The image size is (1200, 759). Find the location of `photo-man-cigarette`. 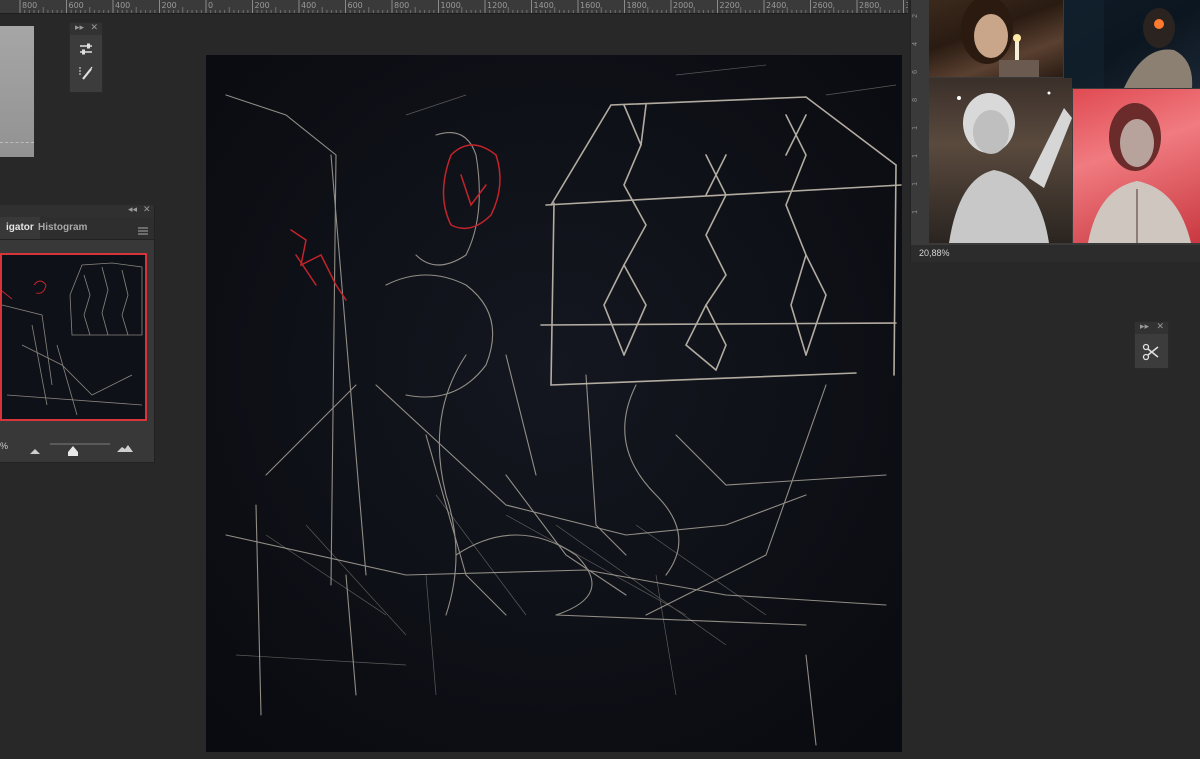

photo-man-cigarette is located at coordinates (1128, 44).